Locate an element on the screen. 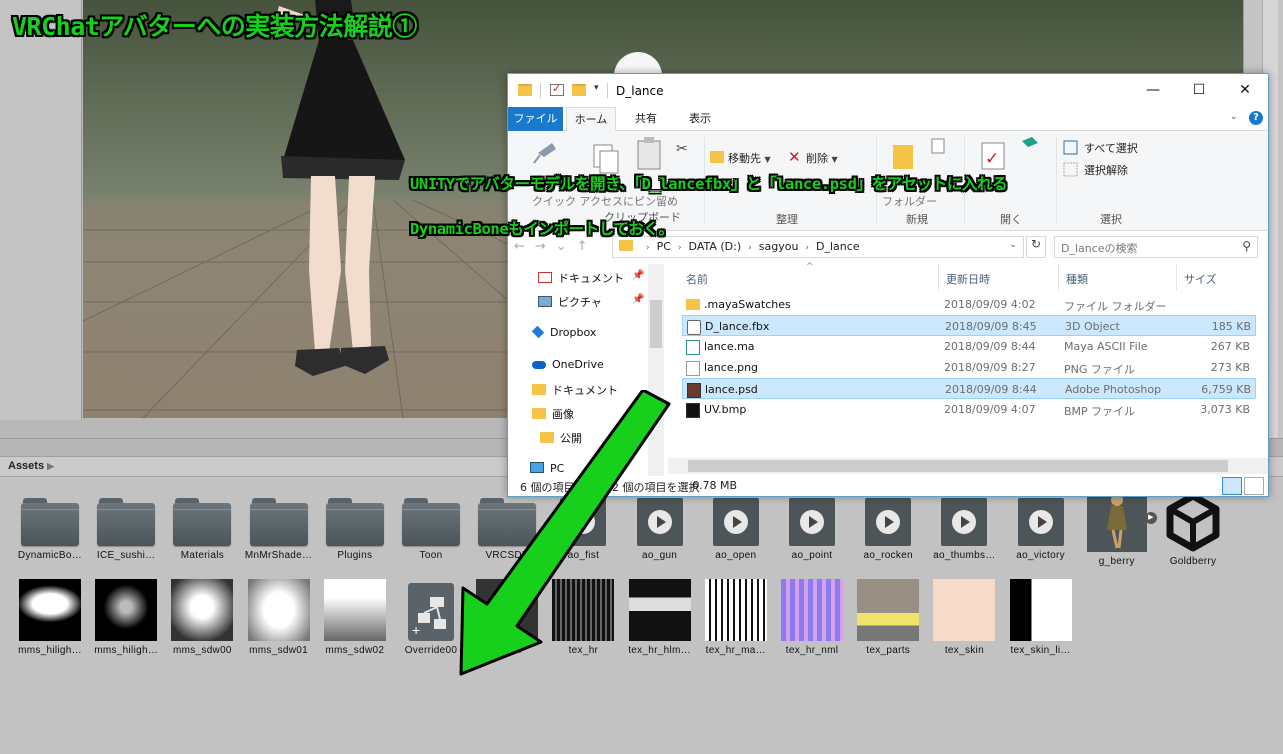 The image size is (1283, 754). address-crumb-data: DATA (D:) is located at coordinates (715, 246).